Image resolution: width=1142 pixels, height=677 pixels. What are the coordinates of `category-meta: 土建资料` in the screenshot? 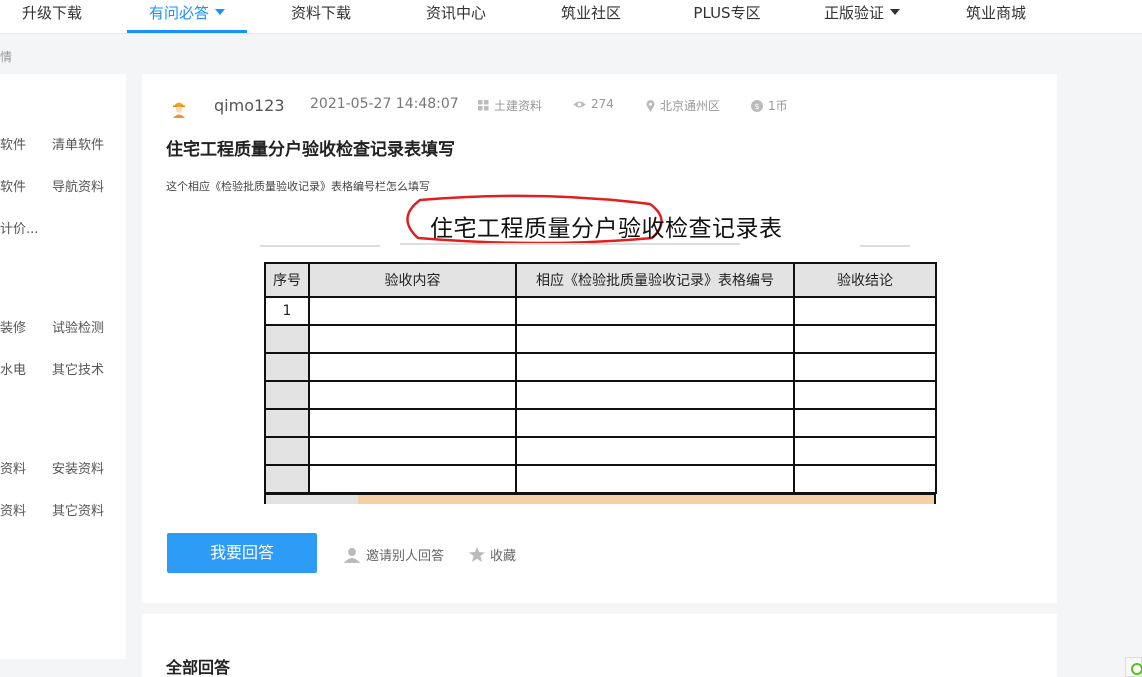 It's located at (510, 105).